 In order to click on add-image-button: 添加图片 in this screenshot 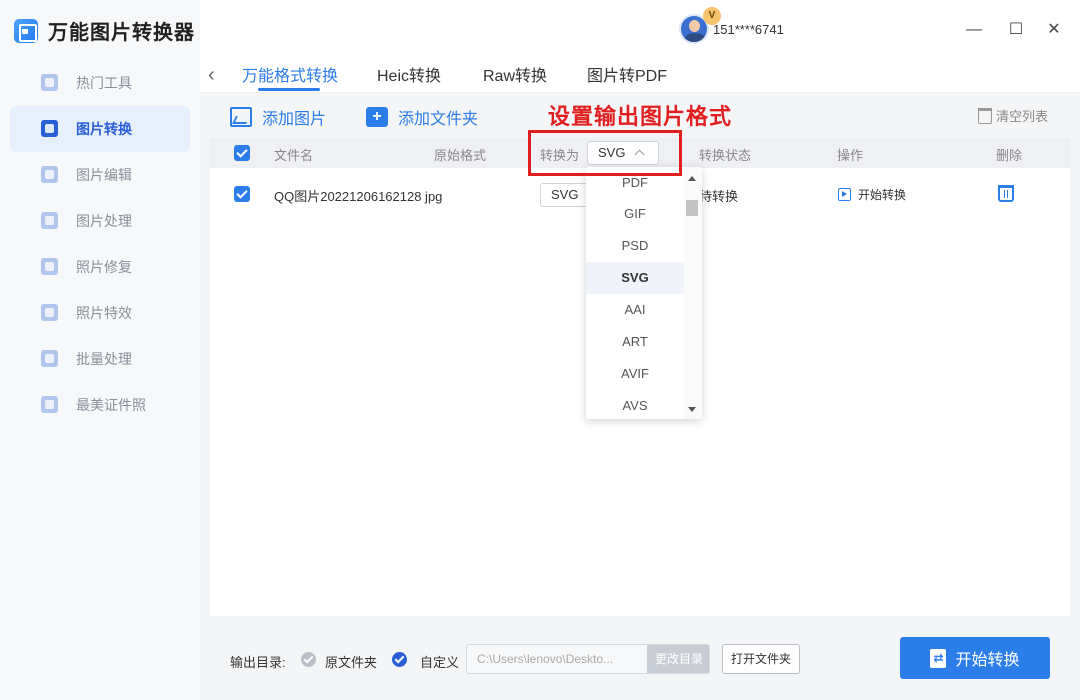, I will do `click(278, 117)`.